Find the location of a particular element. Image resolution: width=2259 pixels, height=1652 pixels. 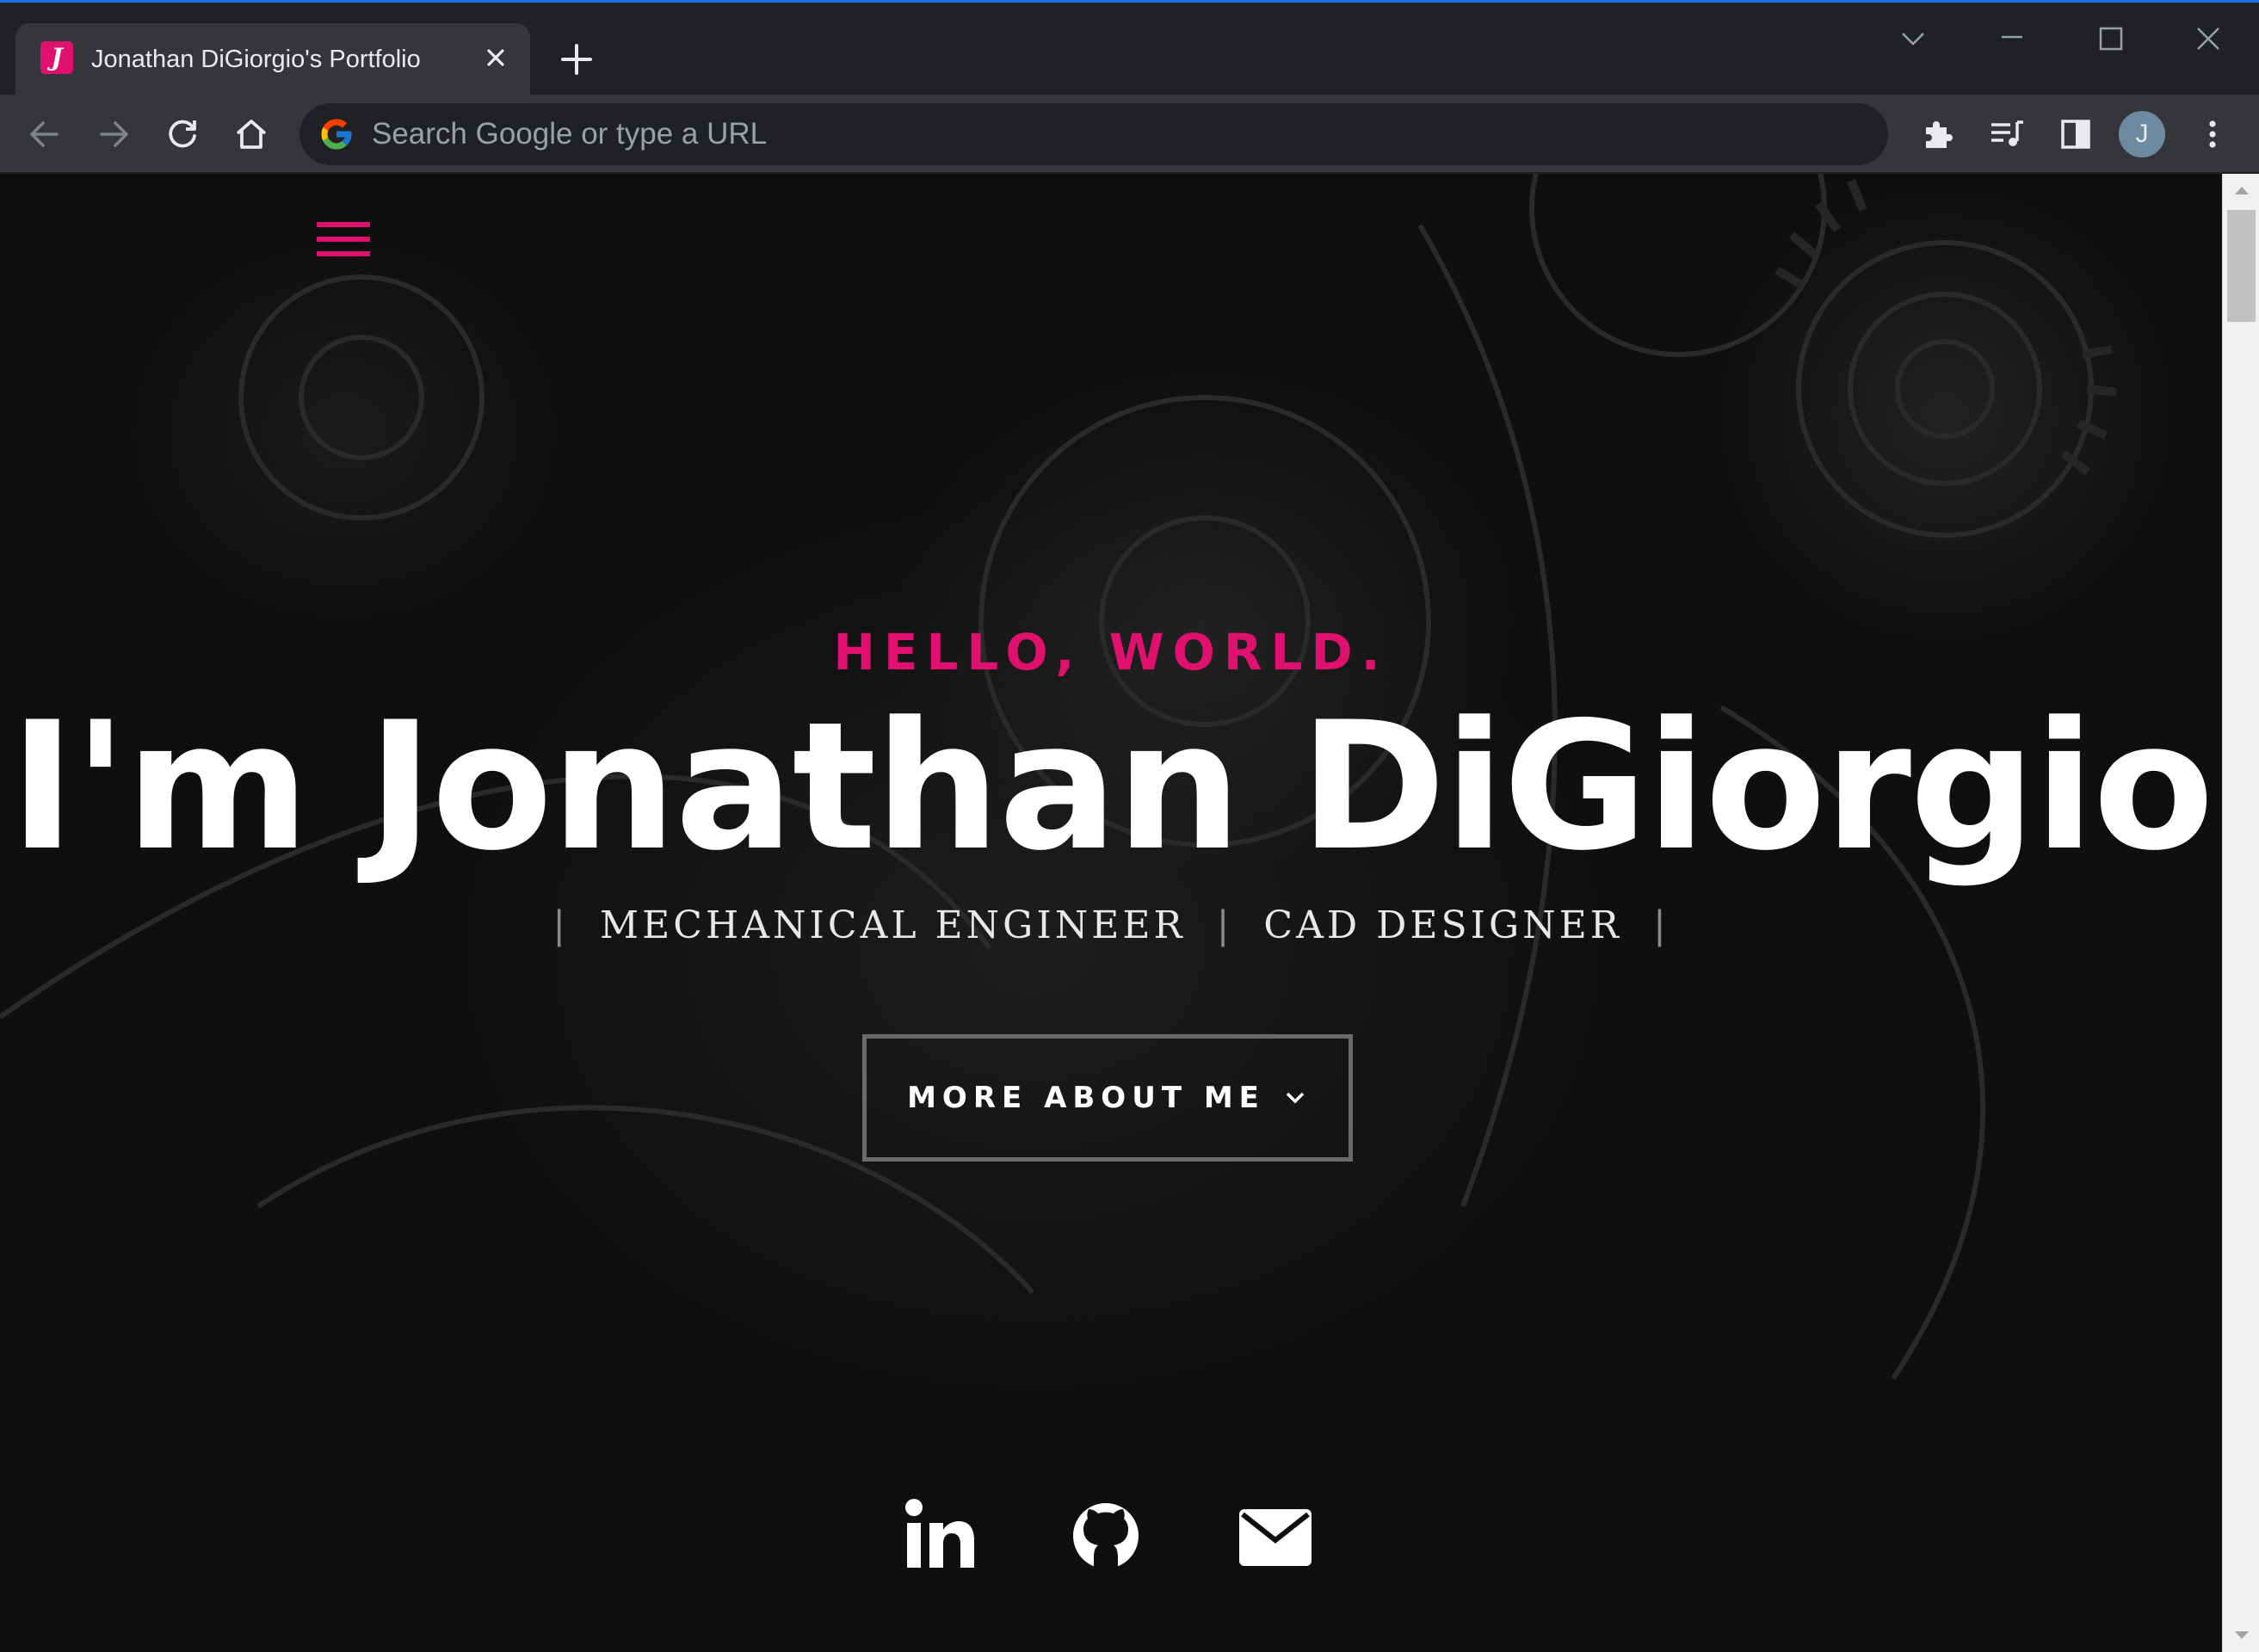

more-about-me-label: MORE ABOUT ME is located at coordinates (1086, 1098).